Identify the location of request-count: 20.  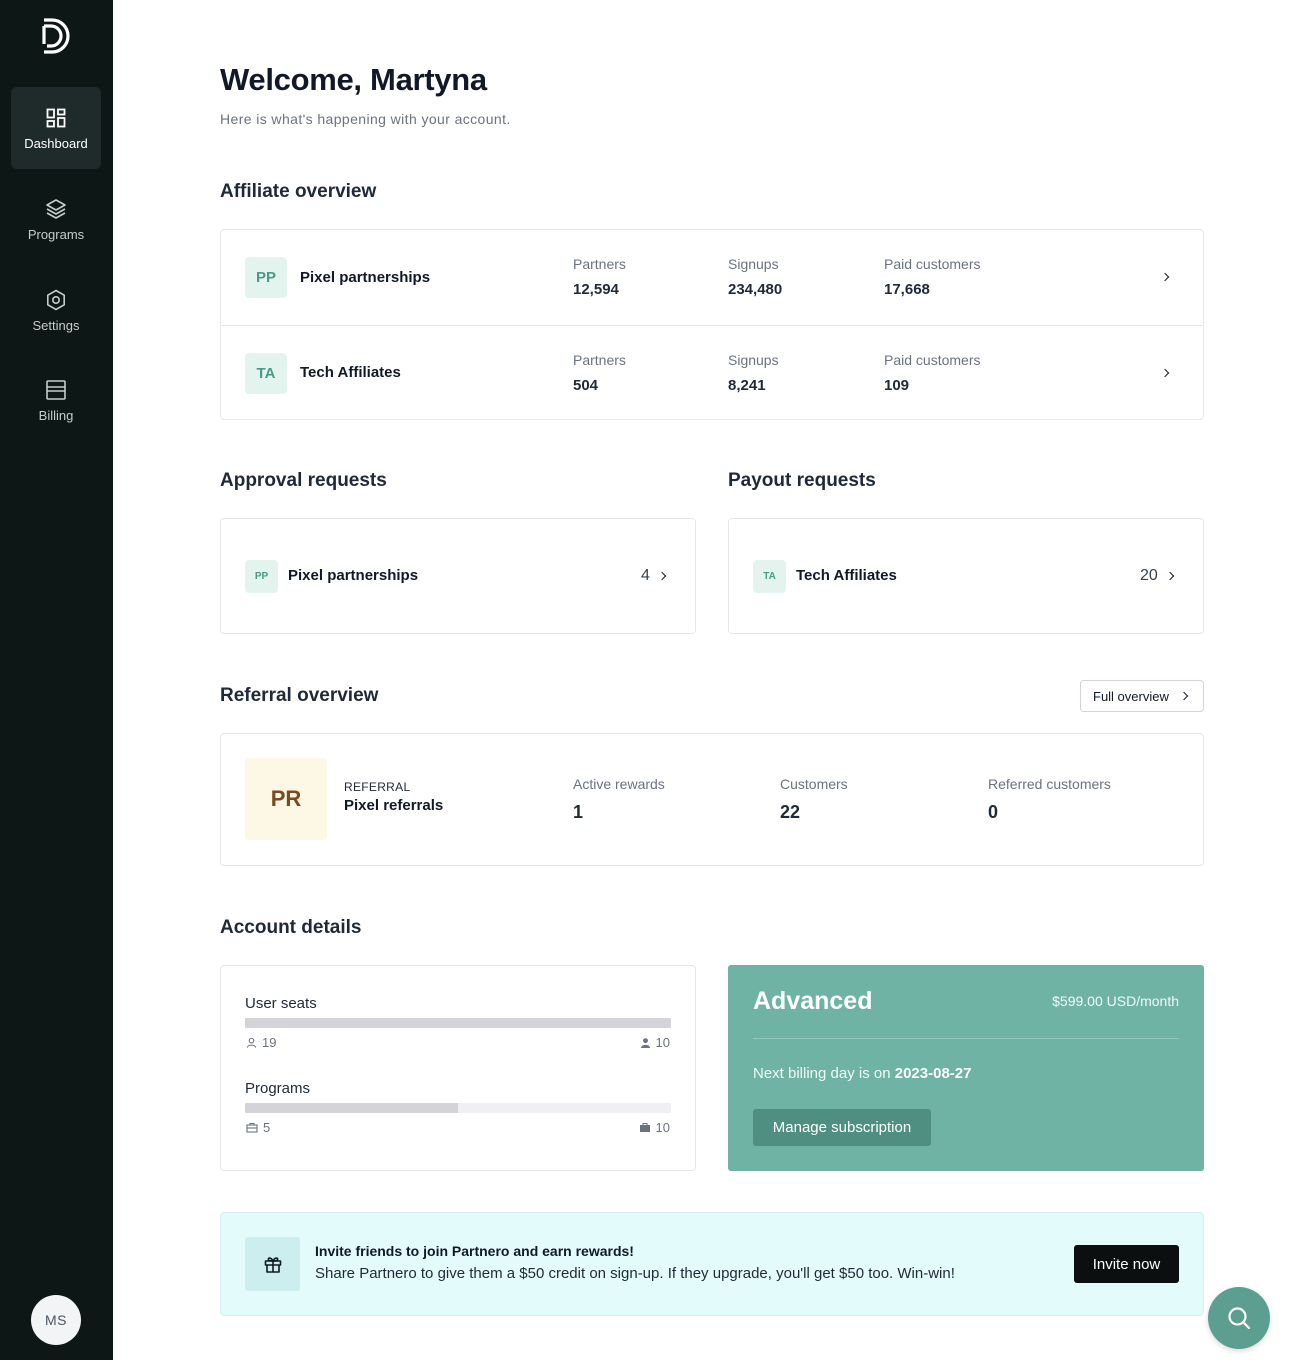
(1149, 575).